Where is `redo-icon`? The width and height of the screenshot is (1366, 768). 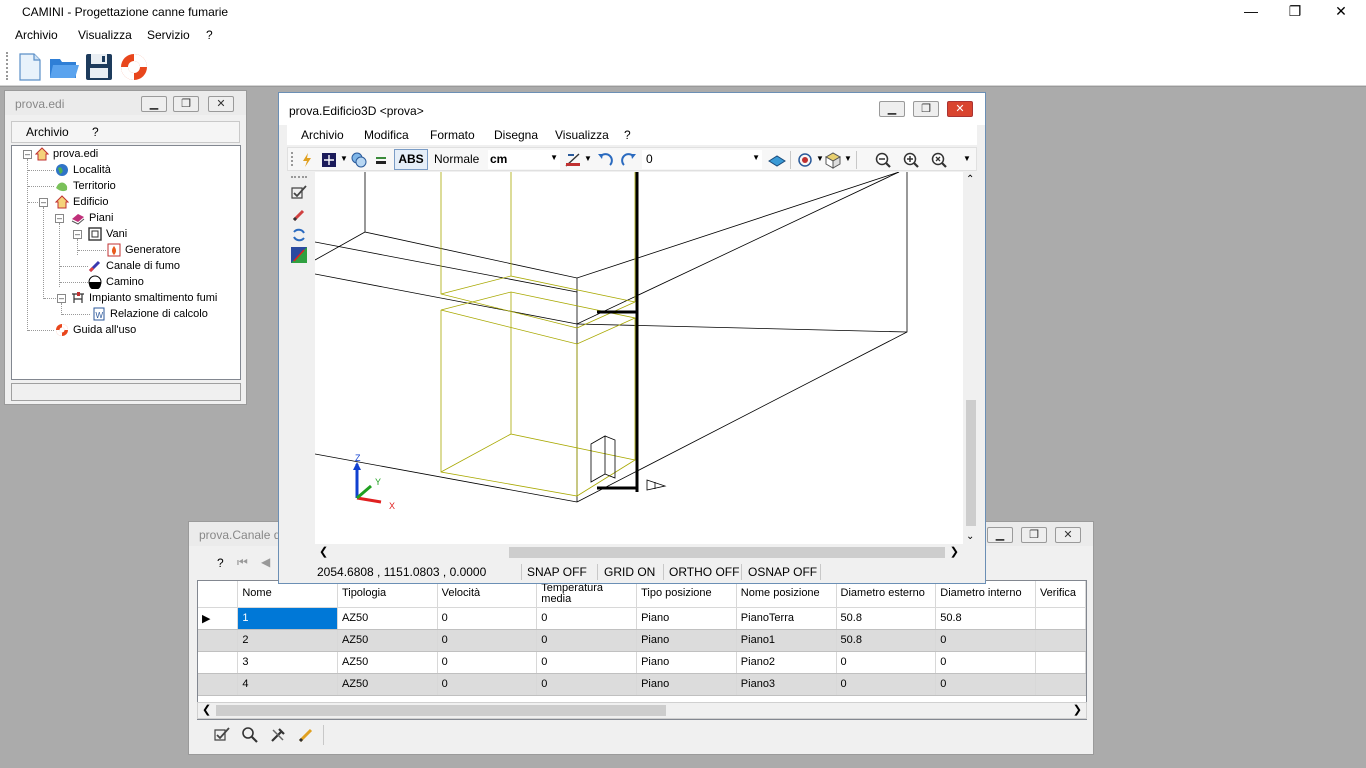 redo-icon is located at coordinates (629, 160).